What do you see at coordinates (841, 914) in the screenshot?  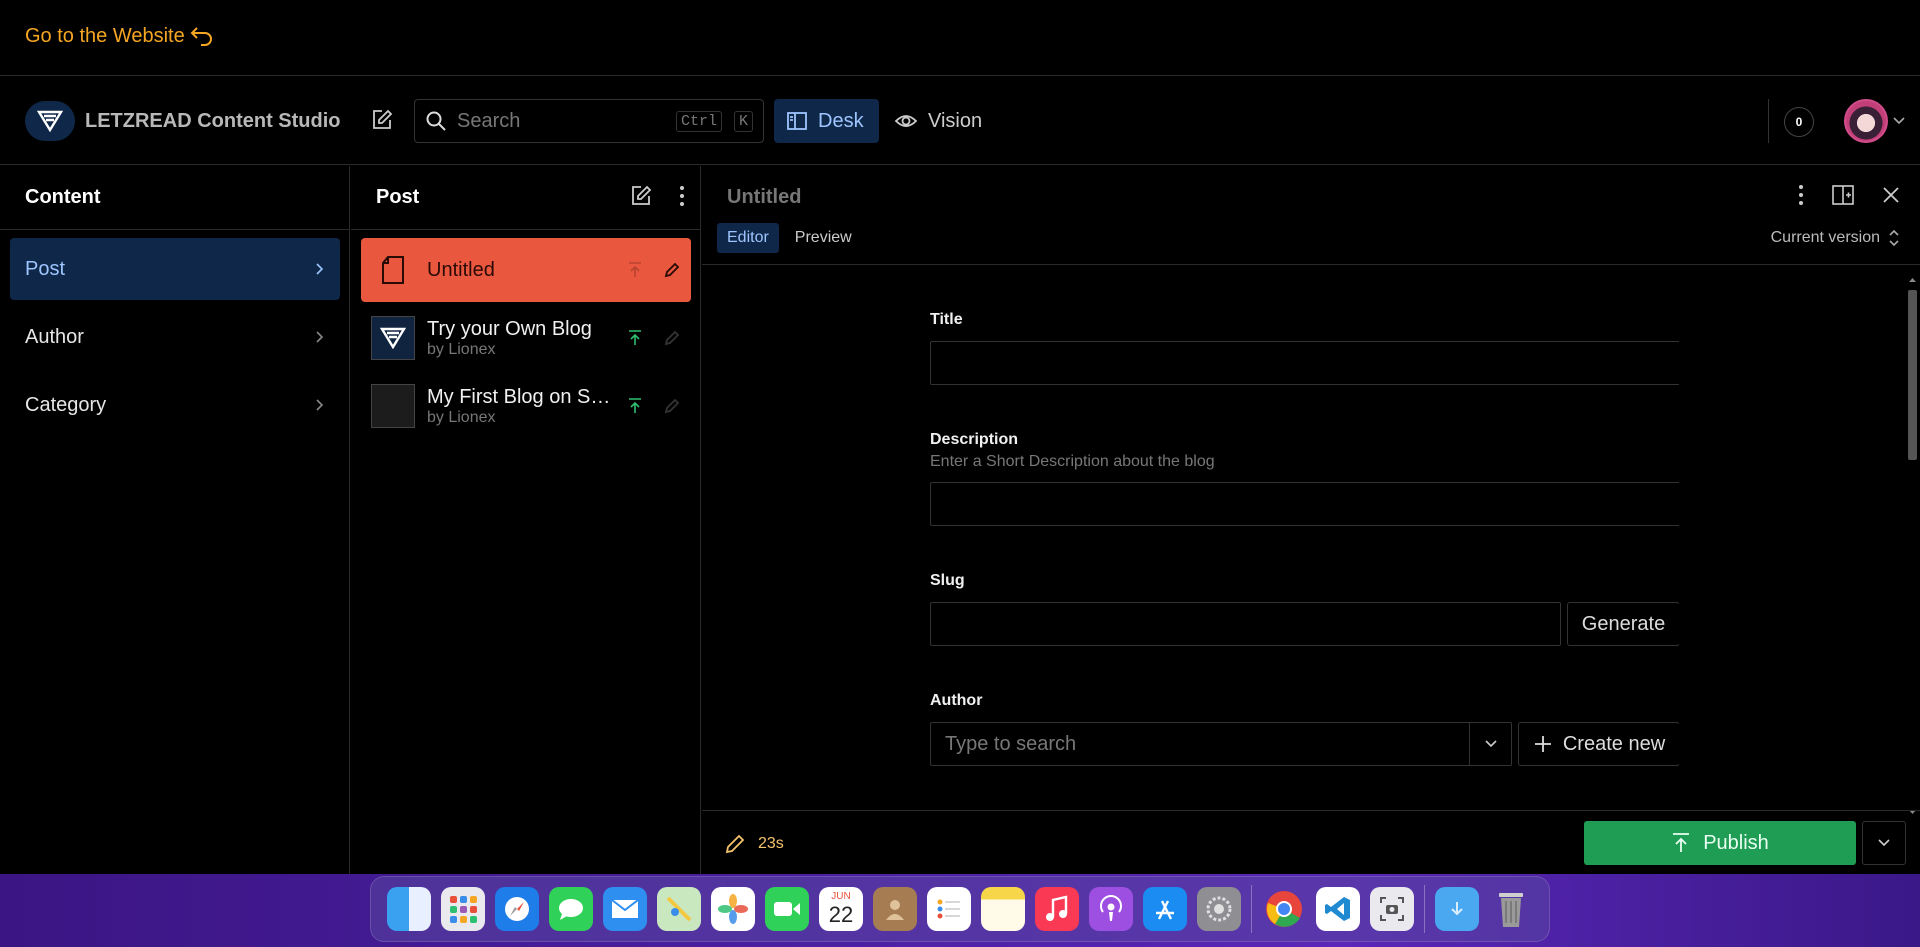 I see `calendar-day: 22` at bounding box center [841, 914].